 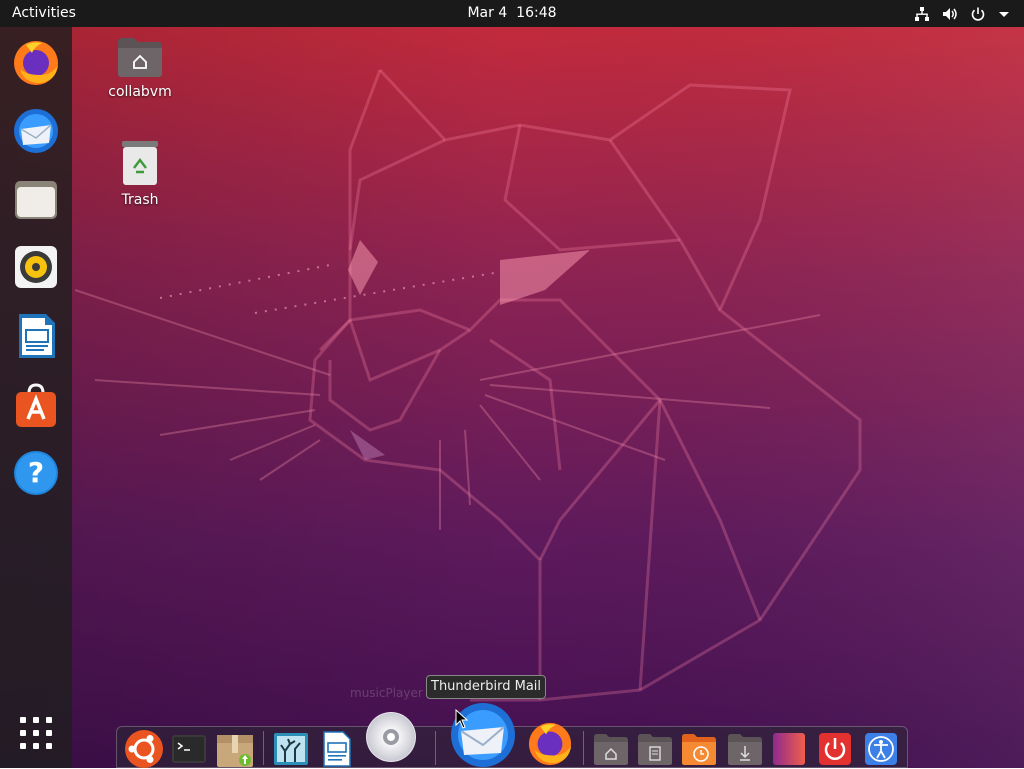 I want to click on accessibility-icon, so click(x=881, y=749).